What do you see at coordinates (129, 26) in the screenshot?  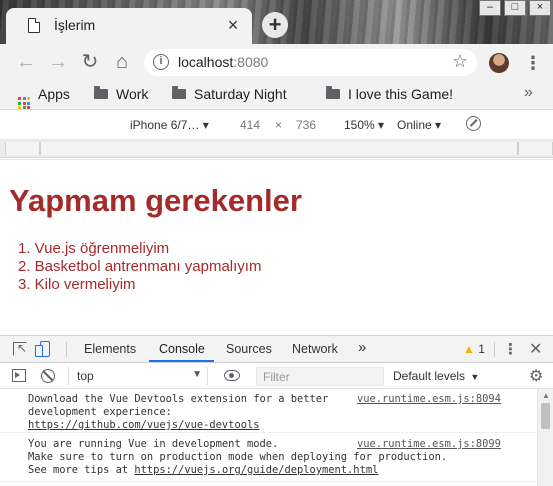 I see `browser-tab: İşlerim ×` at bounding box center [129, 26].